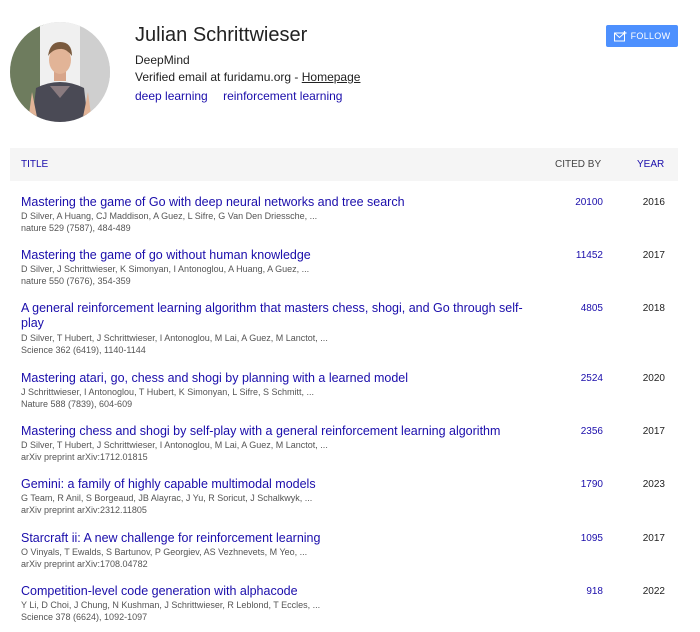 The width and height of the screenshot is (700, 632). Describe the element at coordinates (344, 164) in the screenshot. I see `publications-header: TITLE CITED BY YEAR` at that location.